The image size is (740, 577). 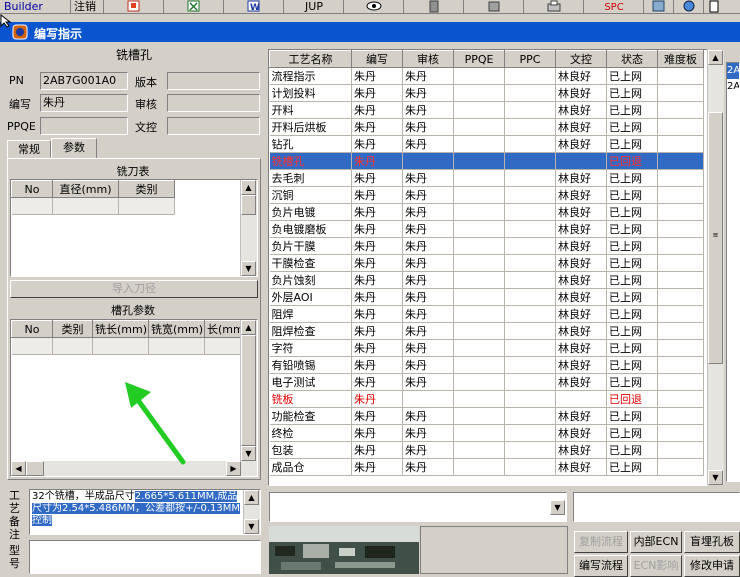 I want to click on tab-general: 常规, so click(x=29, y=149).